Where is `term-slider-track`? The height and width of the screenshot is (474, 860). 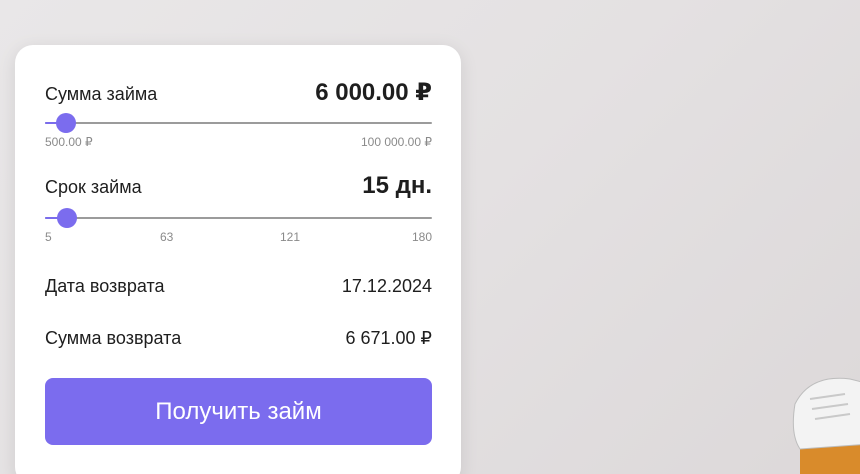
term-slider-track is located at coordinates (238, 218).